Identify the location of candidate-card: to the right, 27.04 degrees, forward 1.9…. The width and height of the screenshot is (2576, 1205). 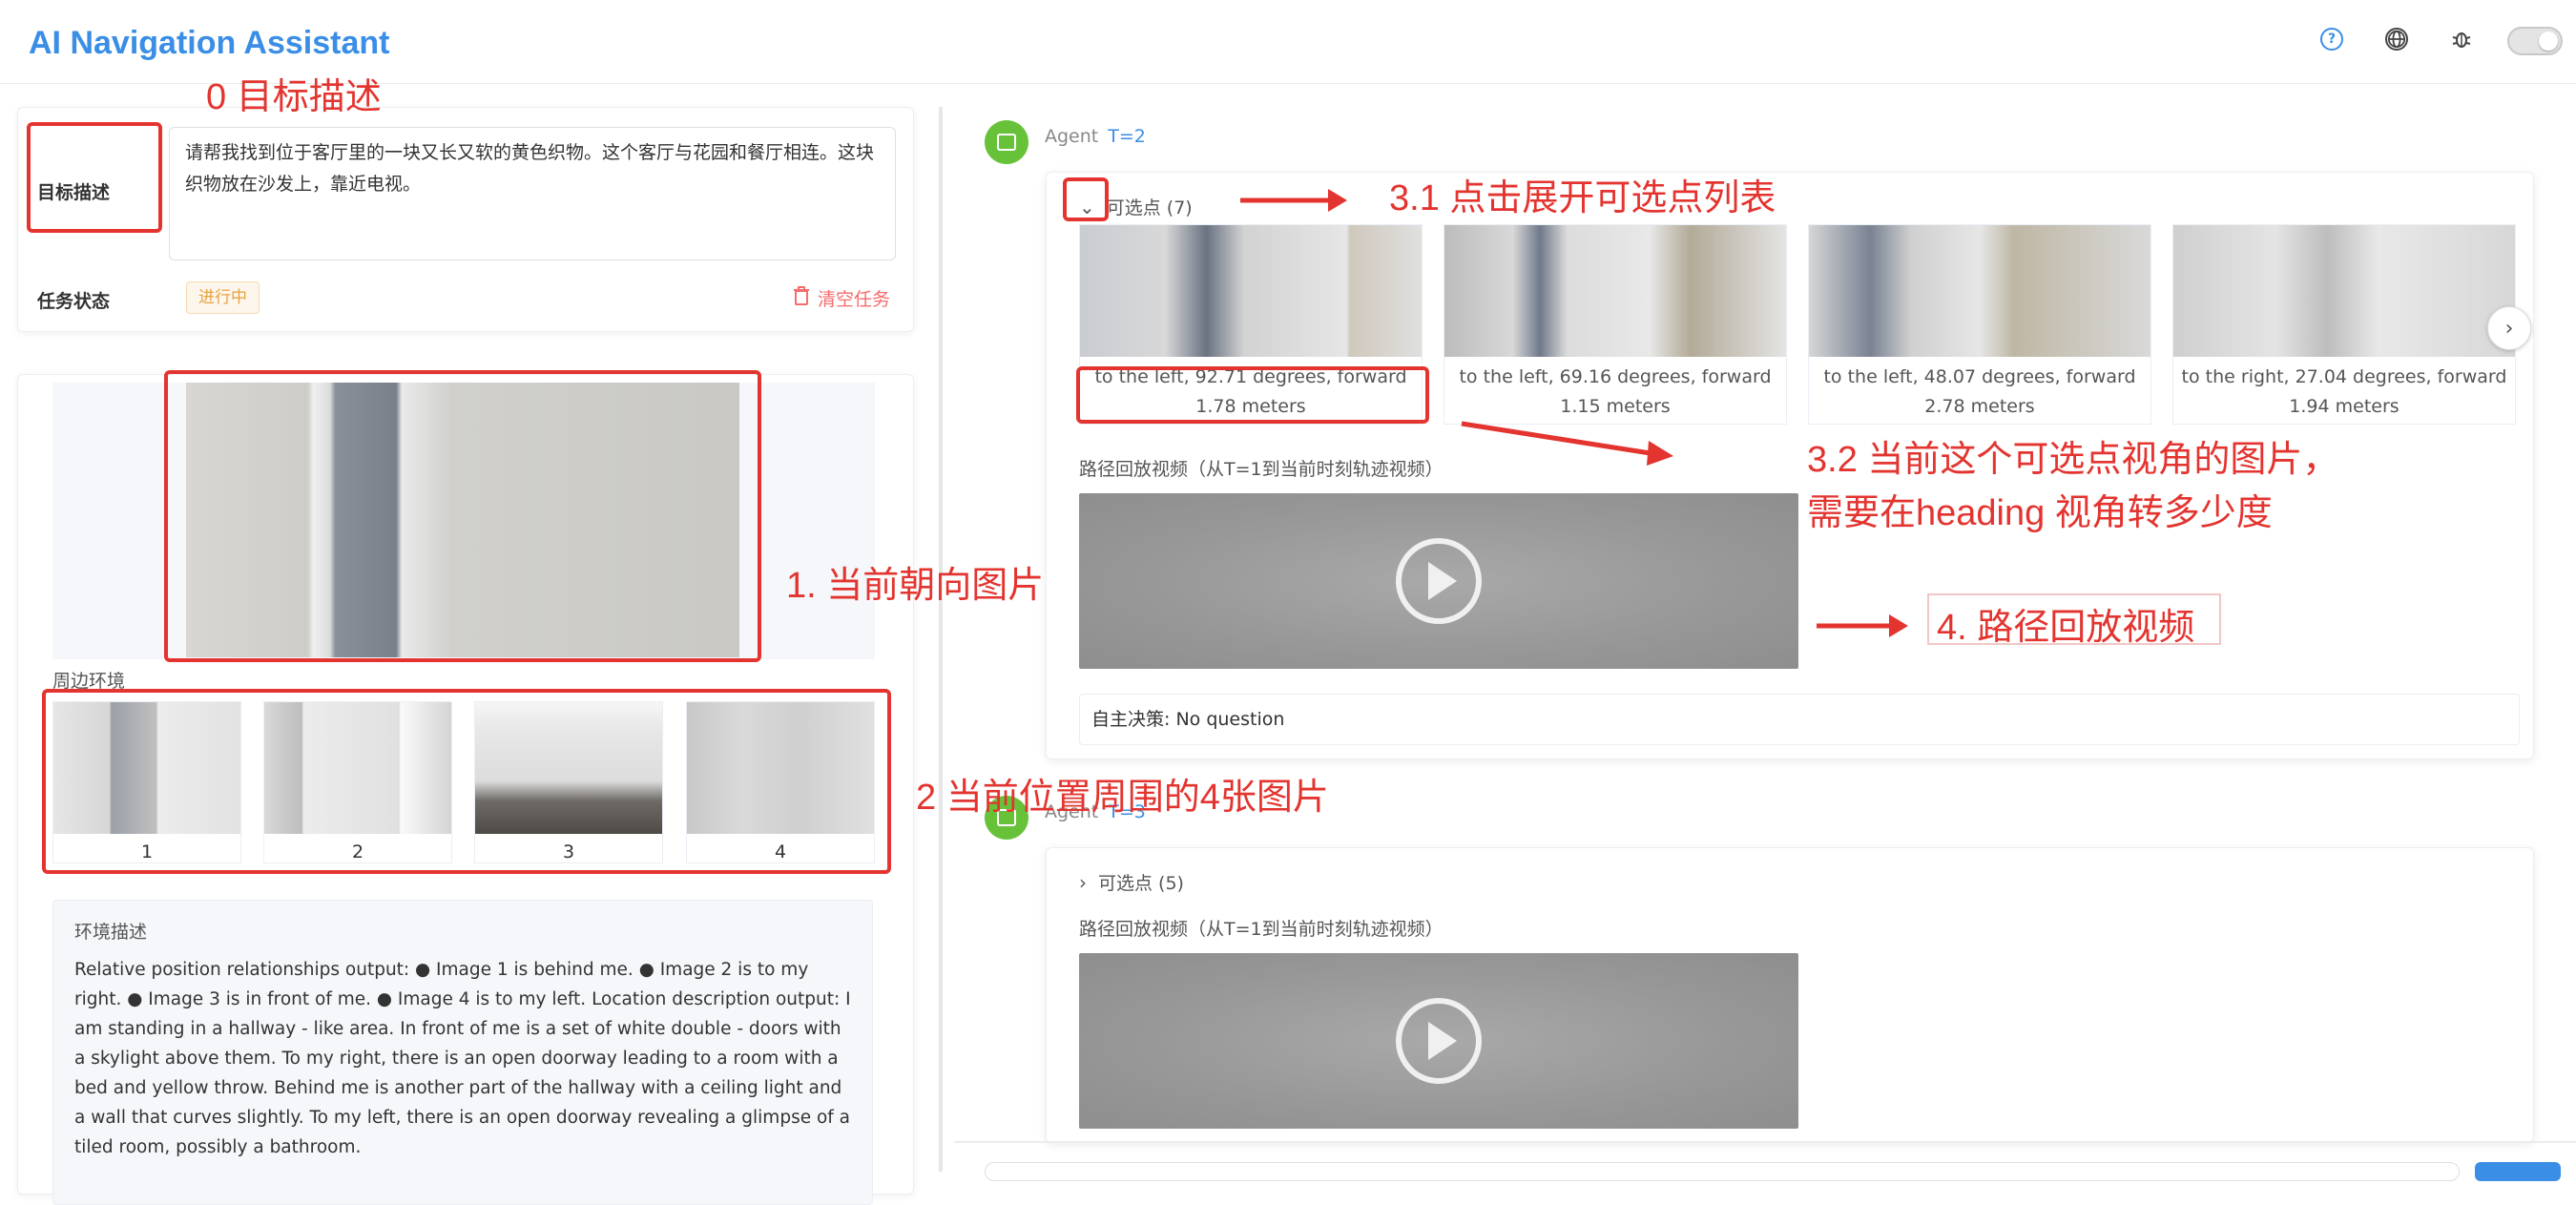
(2344, 324).